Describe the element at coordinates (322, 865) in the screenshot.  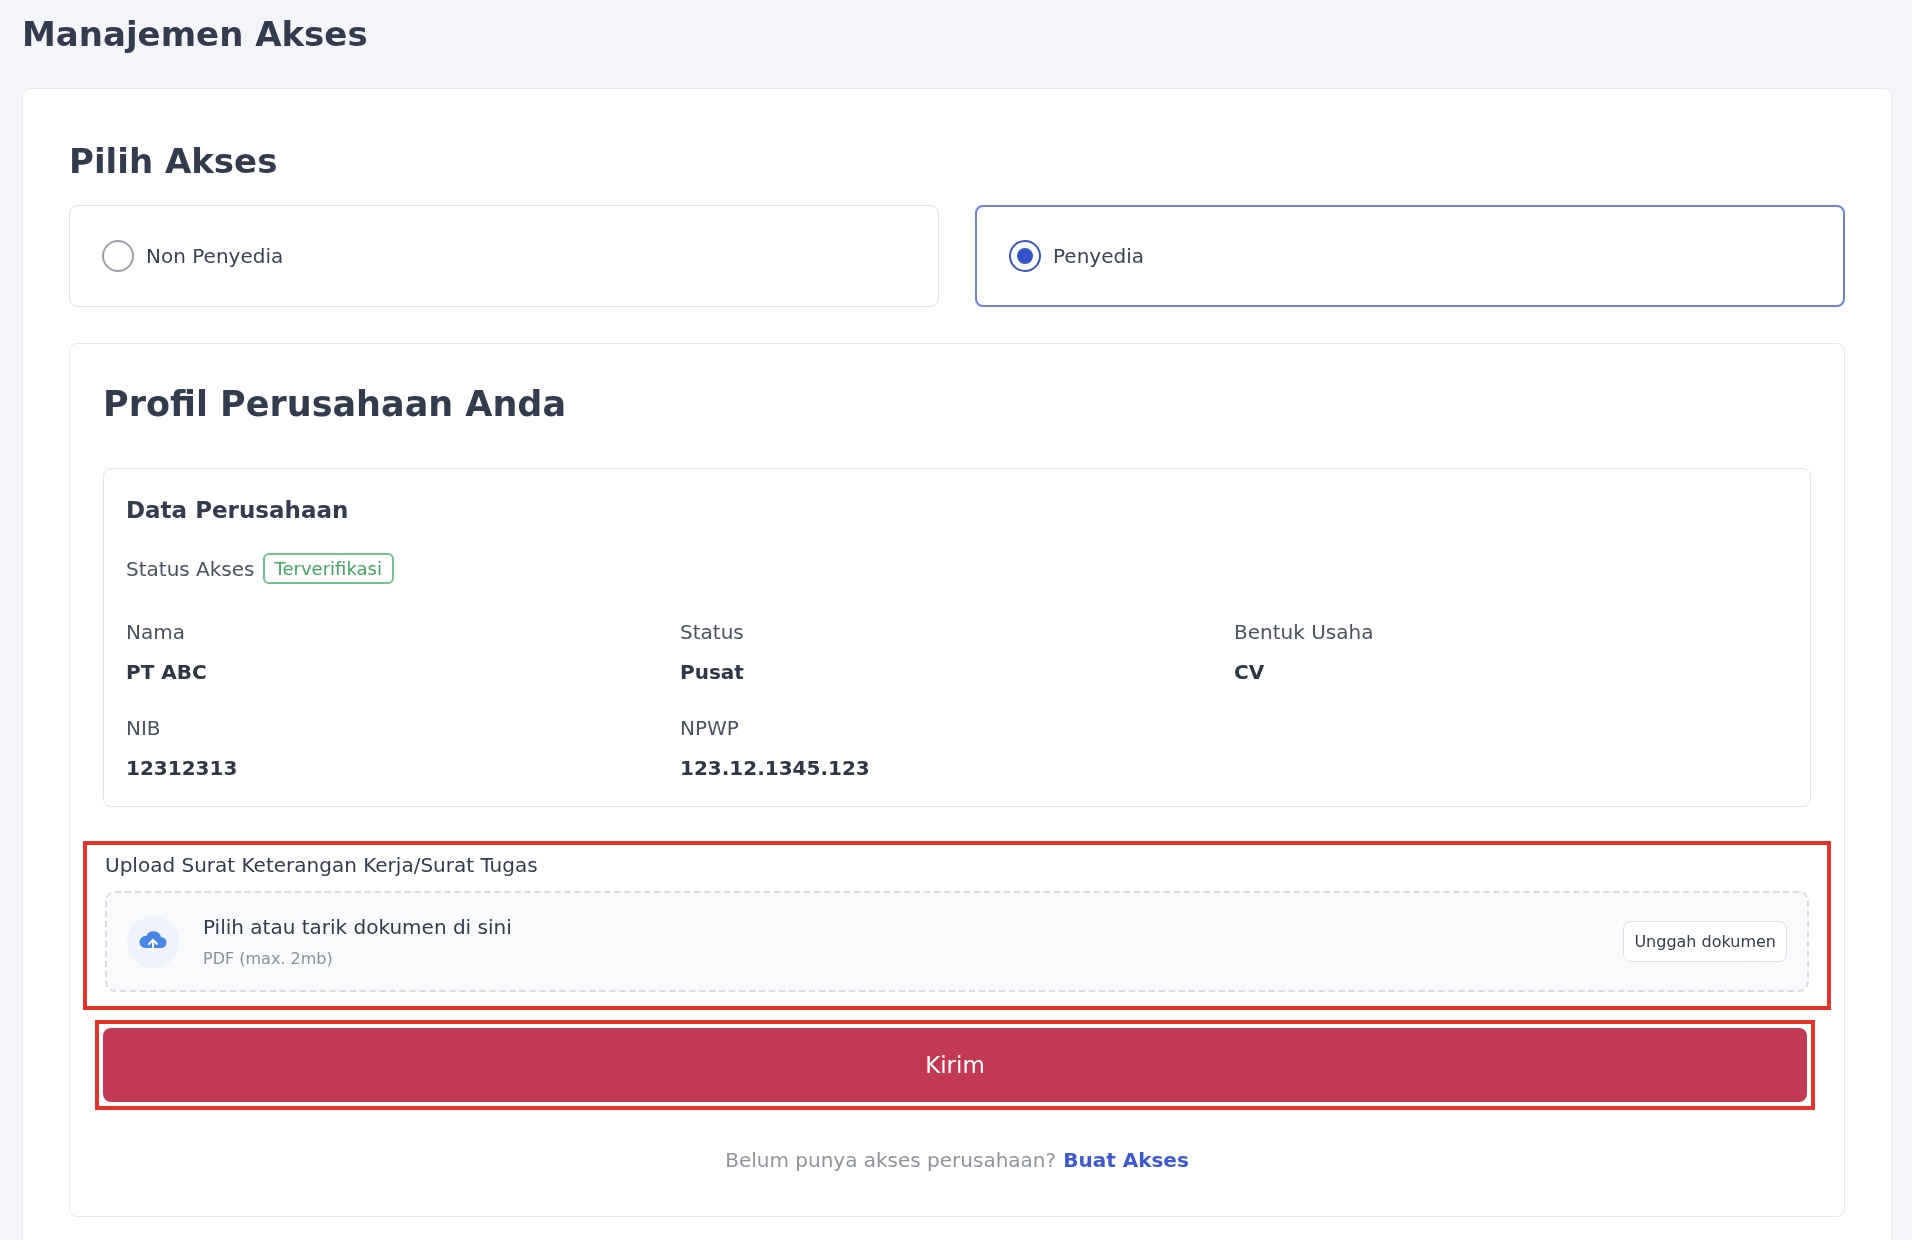
I see `upload-label: Upload Surat Keterangan Kerja/Surat Tugas` at that location.